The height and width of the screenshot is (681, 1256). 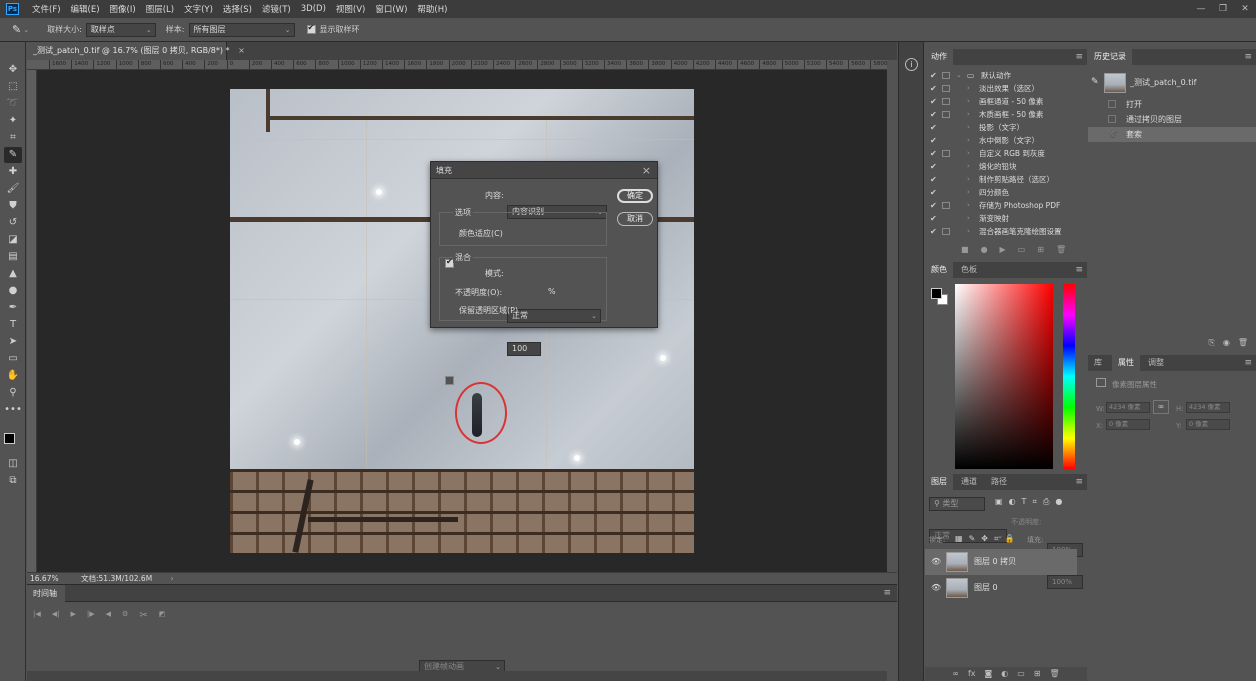 What do you see at coordinates (1006, 140) in the screenshot?
I see `action-row: ✔ › 水中倒影（文字）` at bounding box center [1006, 140].